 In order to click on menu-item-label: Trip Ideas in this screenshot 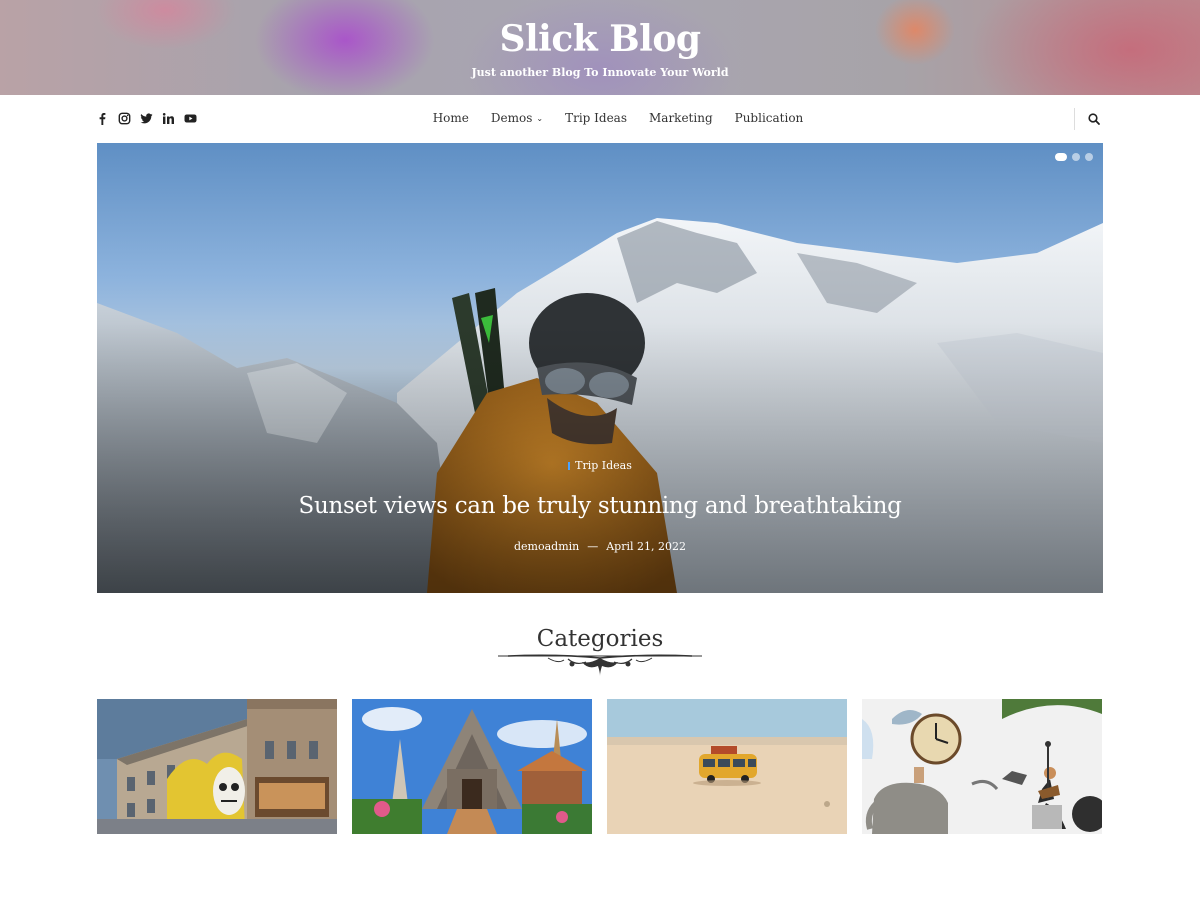, I will do `click(596, 118)`.